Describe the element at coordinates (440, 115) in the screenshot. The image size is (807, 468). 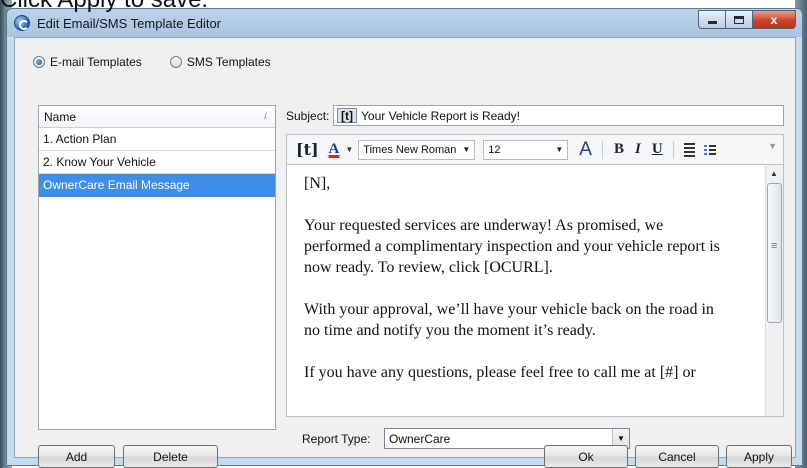
I see `subject-value: Your Vehicle Report is Ready!` at that location.